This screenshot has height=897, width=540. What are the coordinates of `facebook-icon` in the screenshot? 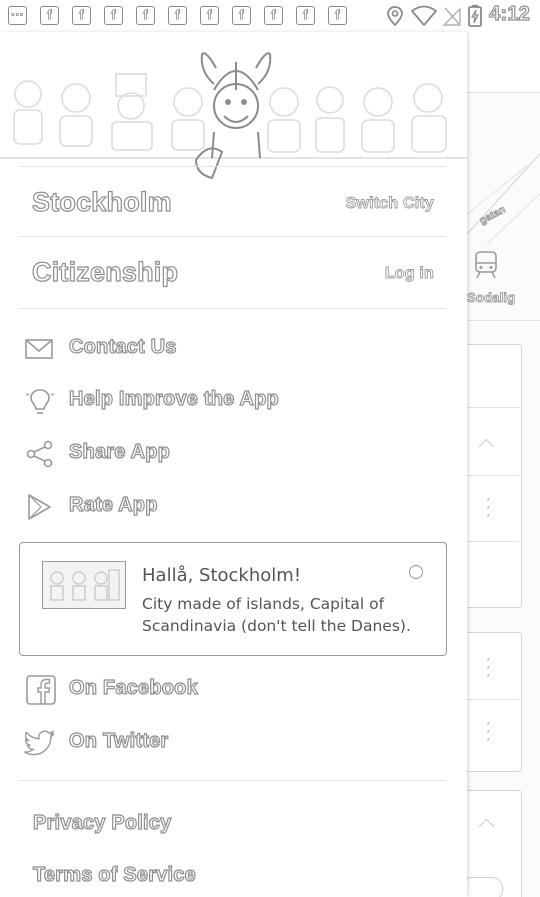 It's located at (41, 690).